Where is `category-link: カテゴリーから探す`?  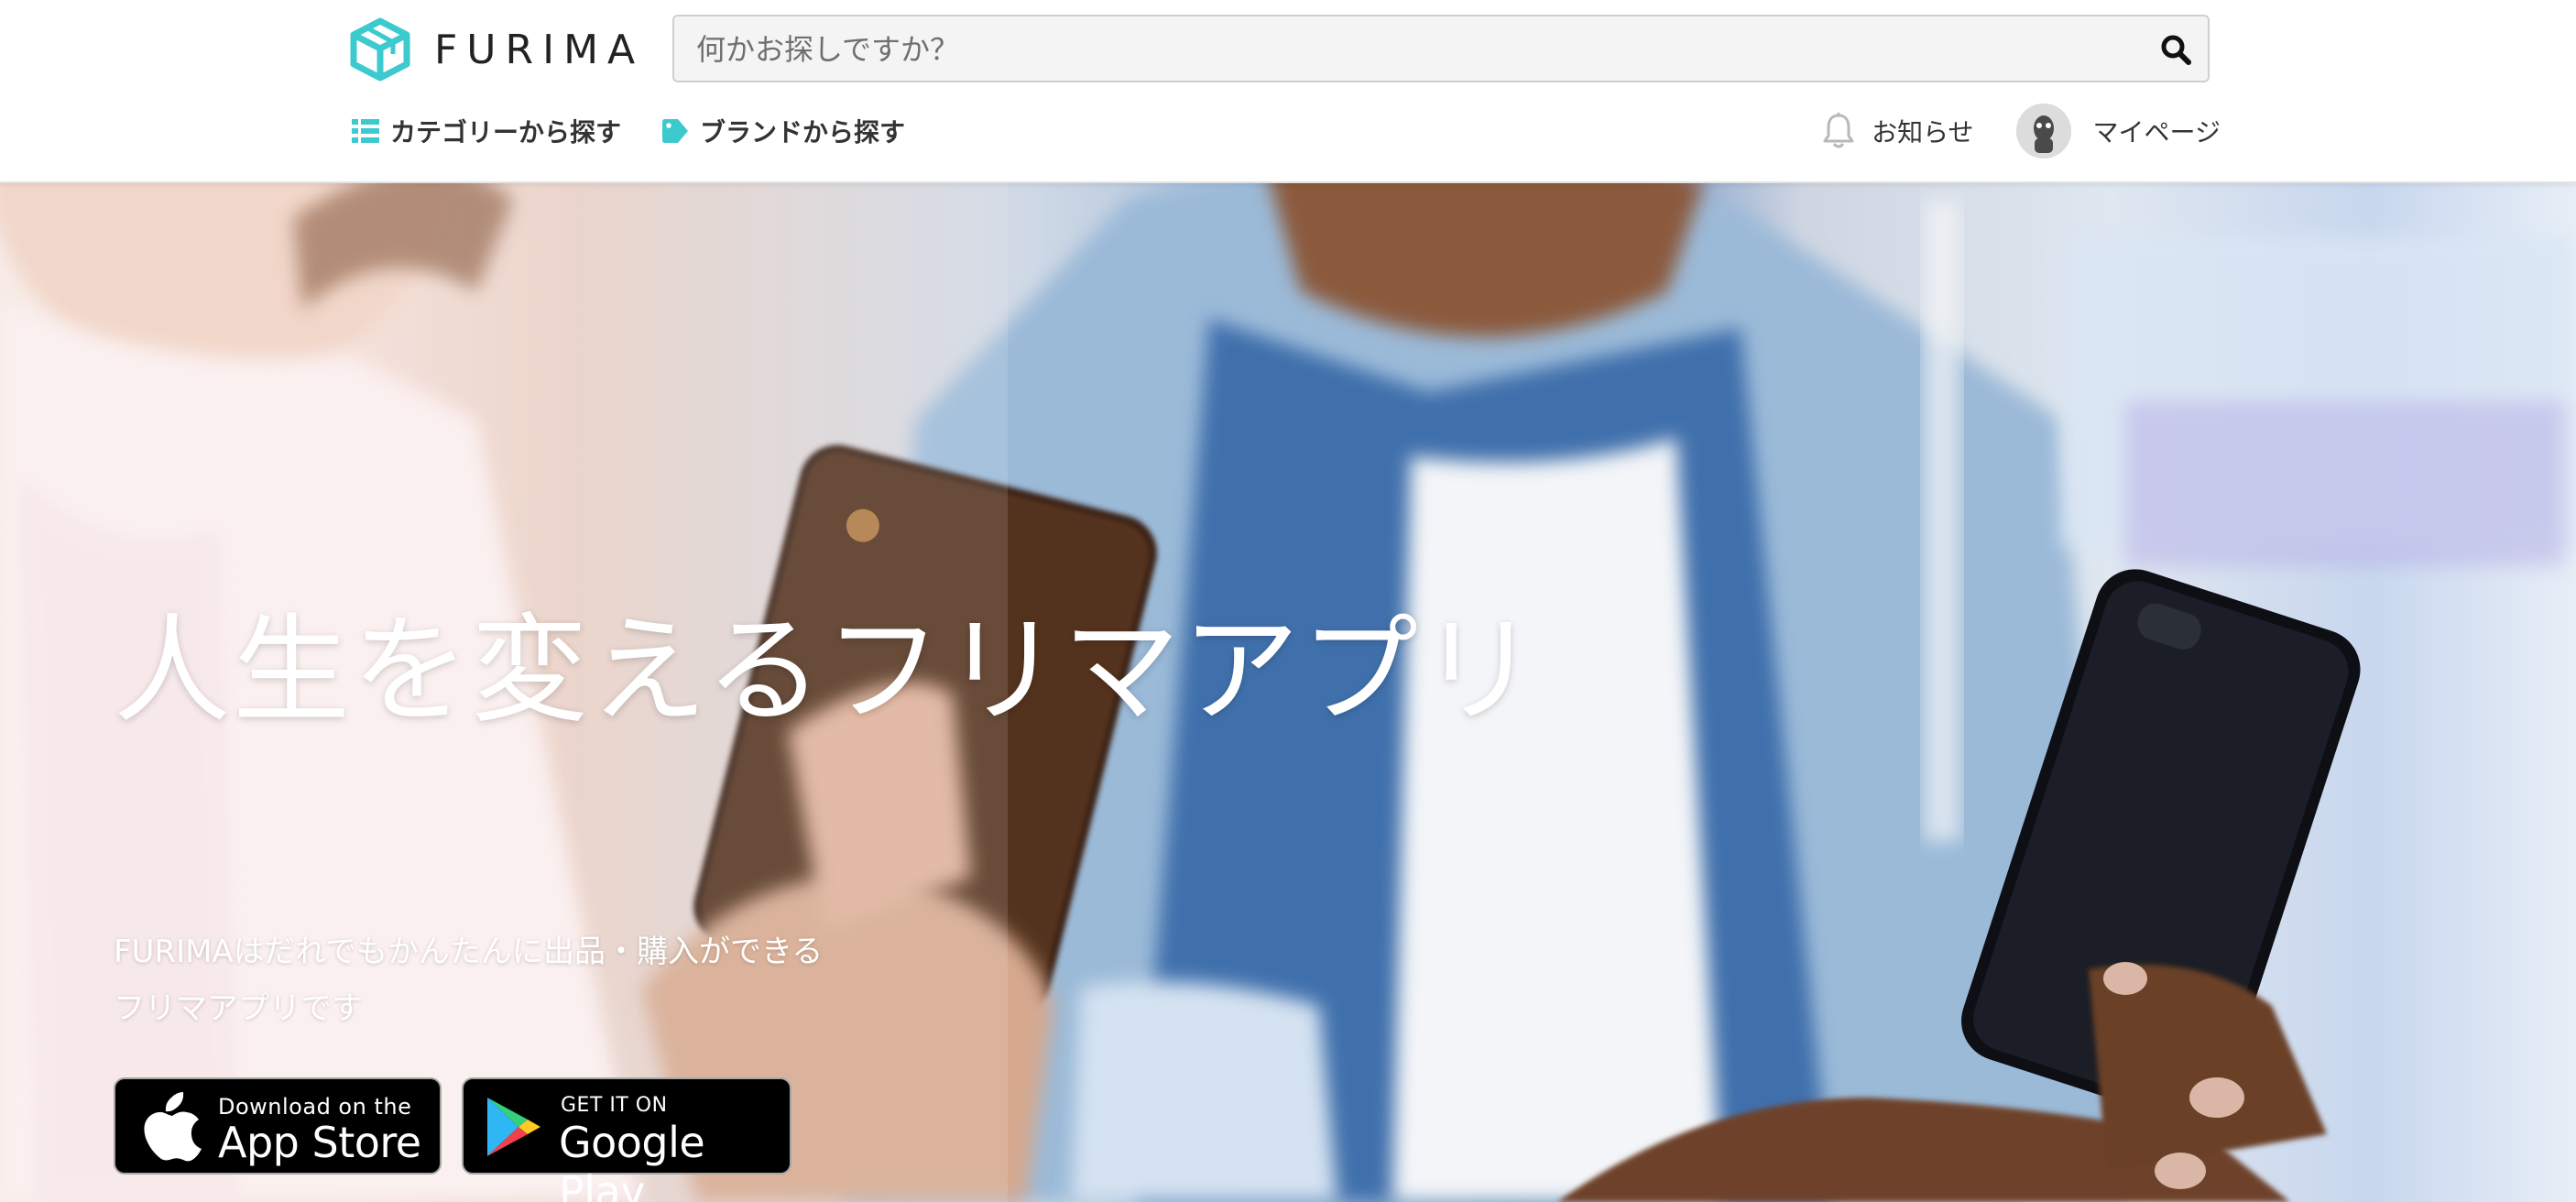 category-link: カテゴリーから探す is located at coordinates (487, 131).